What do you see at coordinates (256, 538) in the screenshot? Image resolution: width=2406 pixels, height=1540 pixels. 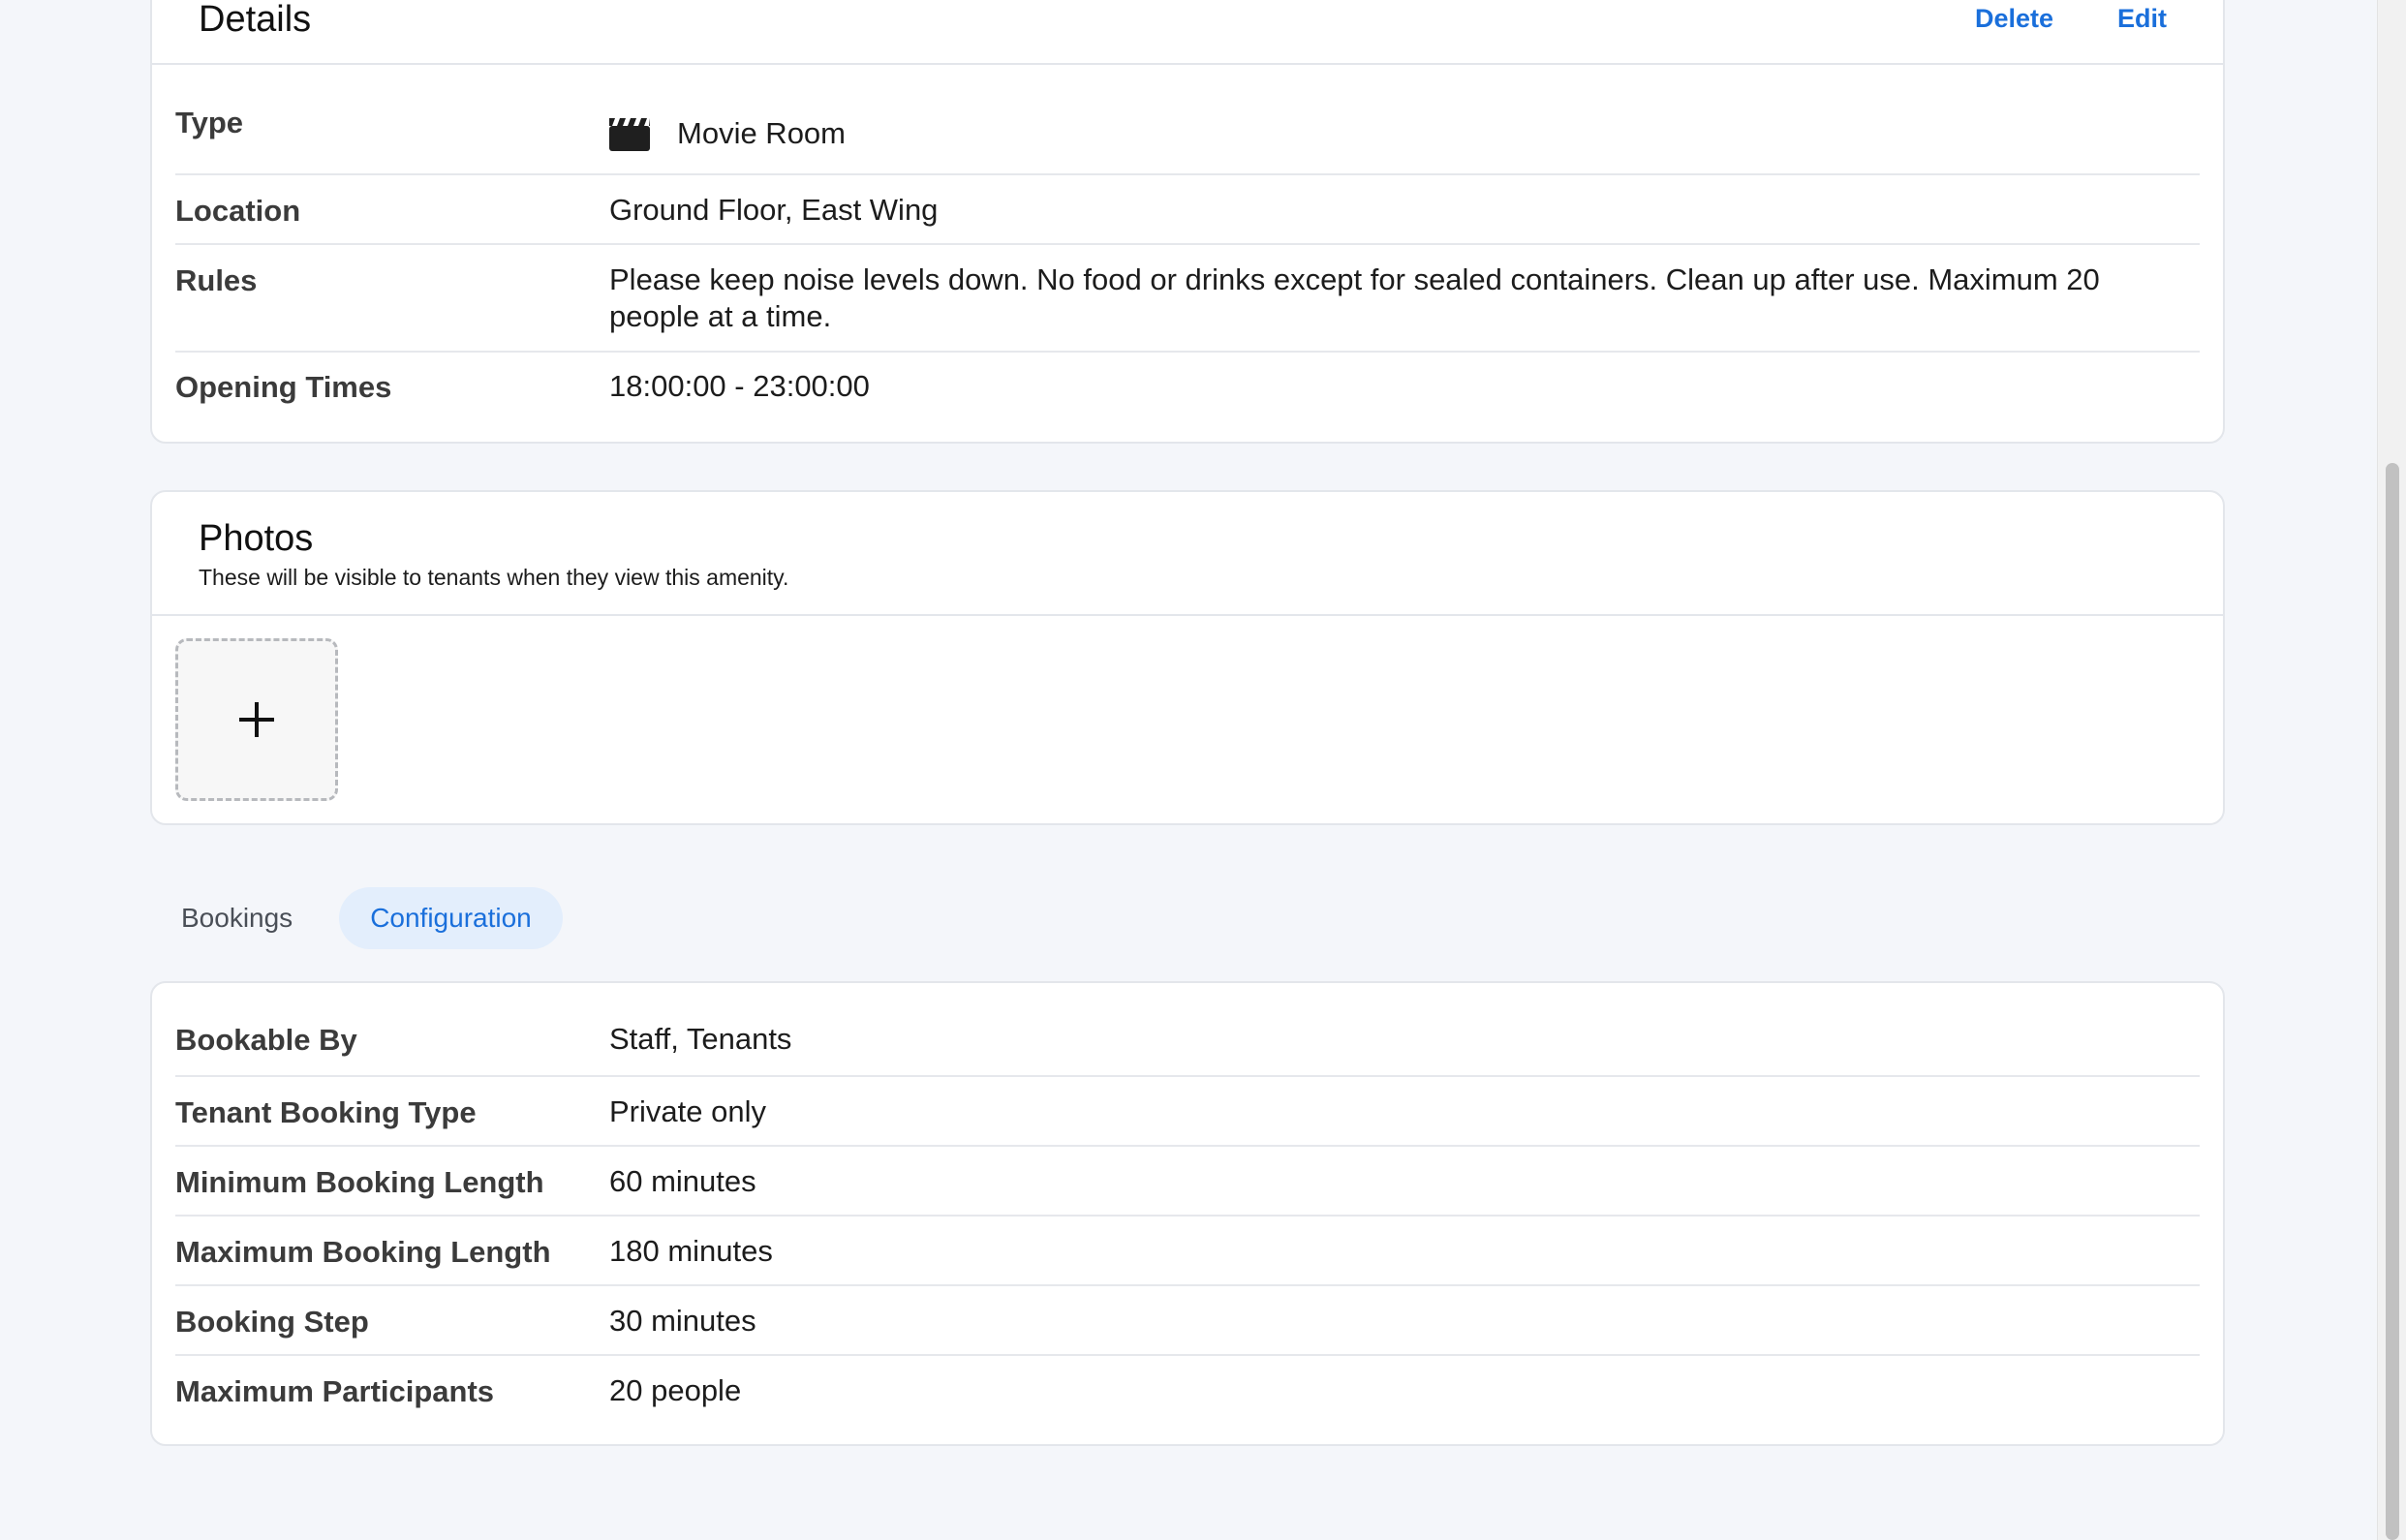 I see `photos-title: Photos` at bounding box center [256, 538].